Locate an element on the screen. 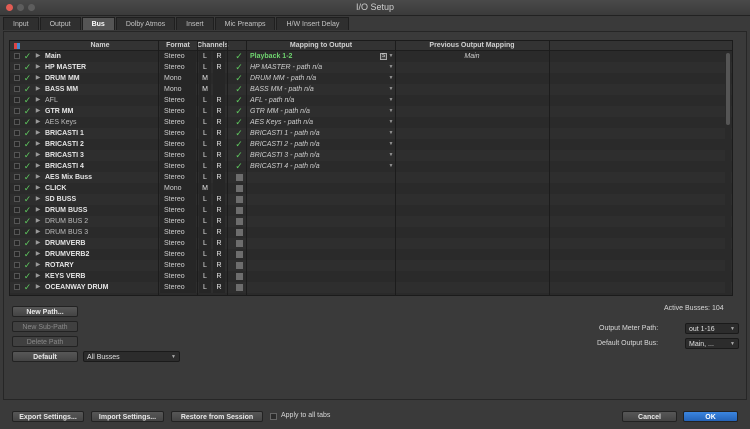 Image resolution: width=750 pixels, height=429 pixels. output-mapping: BRICASTI 1 - path n/a is located at coordinates (321, 133).